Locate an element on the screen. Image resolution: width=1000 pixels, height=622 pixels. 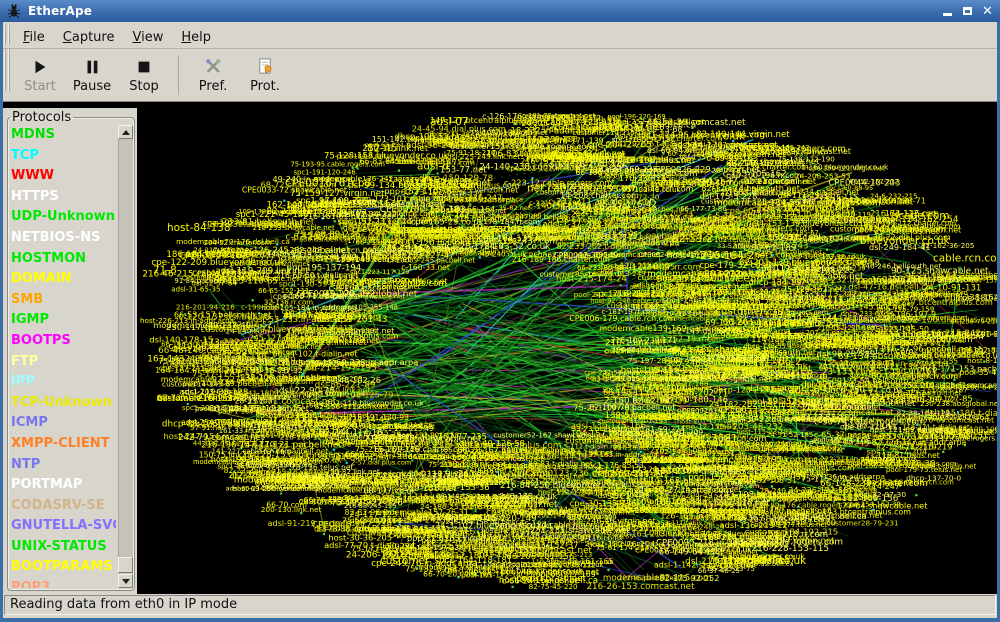
node-label: host-84-138 is located at coordinates (199, 228).